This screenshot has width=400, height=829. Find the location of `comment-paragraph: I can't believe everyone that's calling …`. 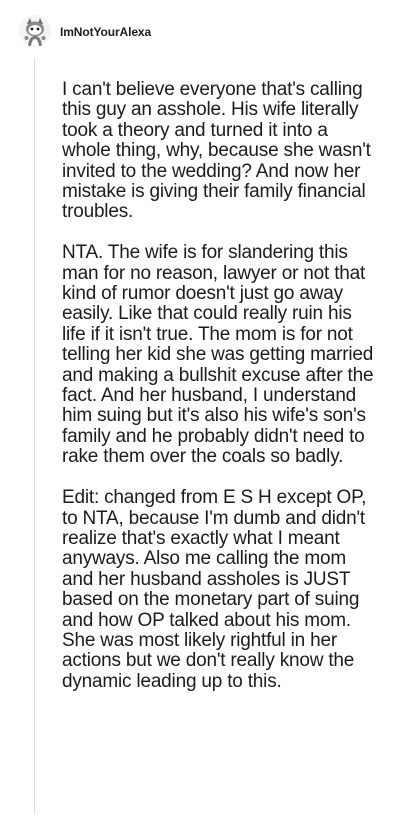

comment-paragraph: I can't believe everyone that's calling … is located at coordinates (216, 151).